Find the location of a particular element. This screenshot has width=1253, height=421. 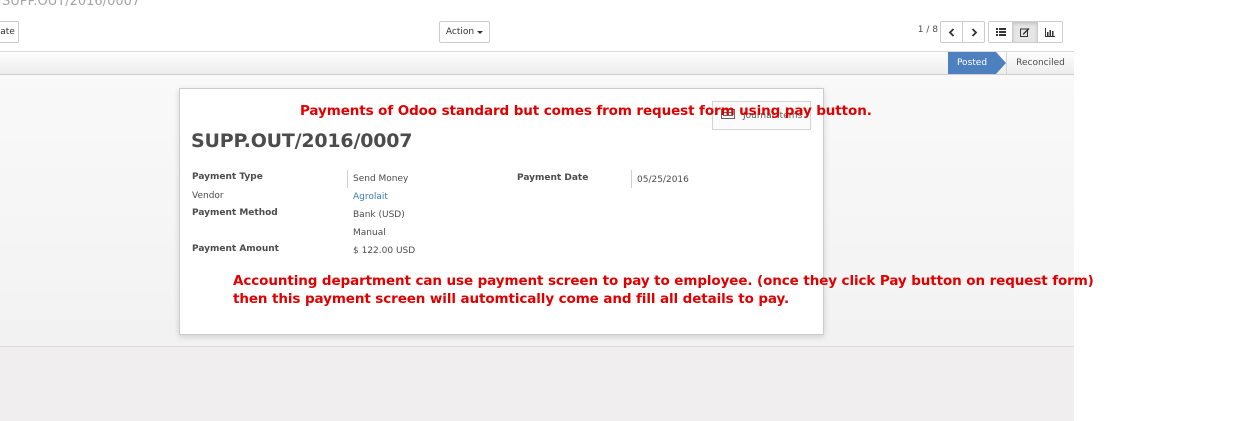

list-view-icon is located at coordinates (1000, 32).